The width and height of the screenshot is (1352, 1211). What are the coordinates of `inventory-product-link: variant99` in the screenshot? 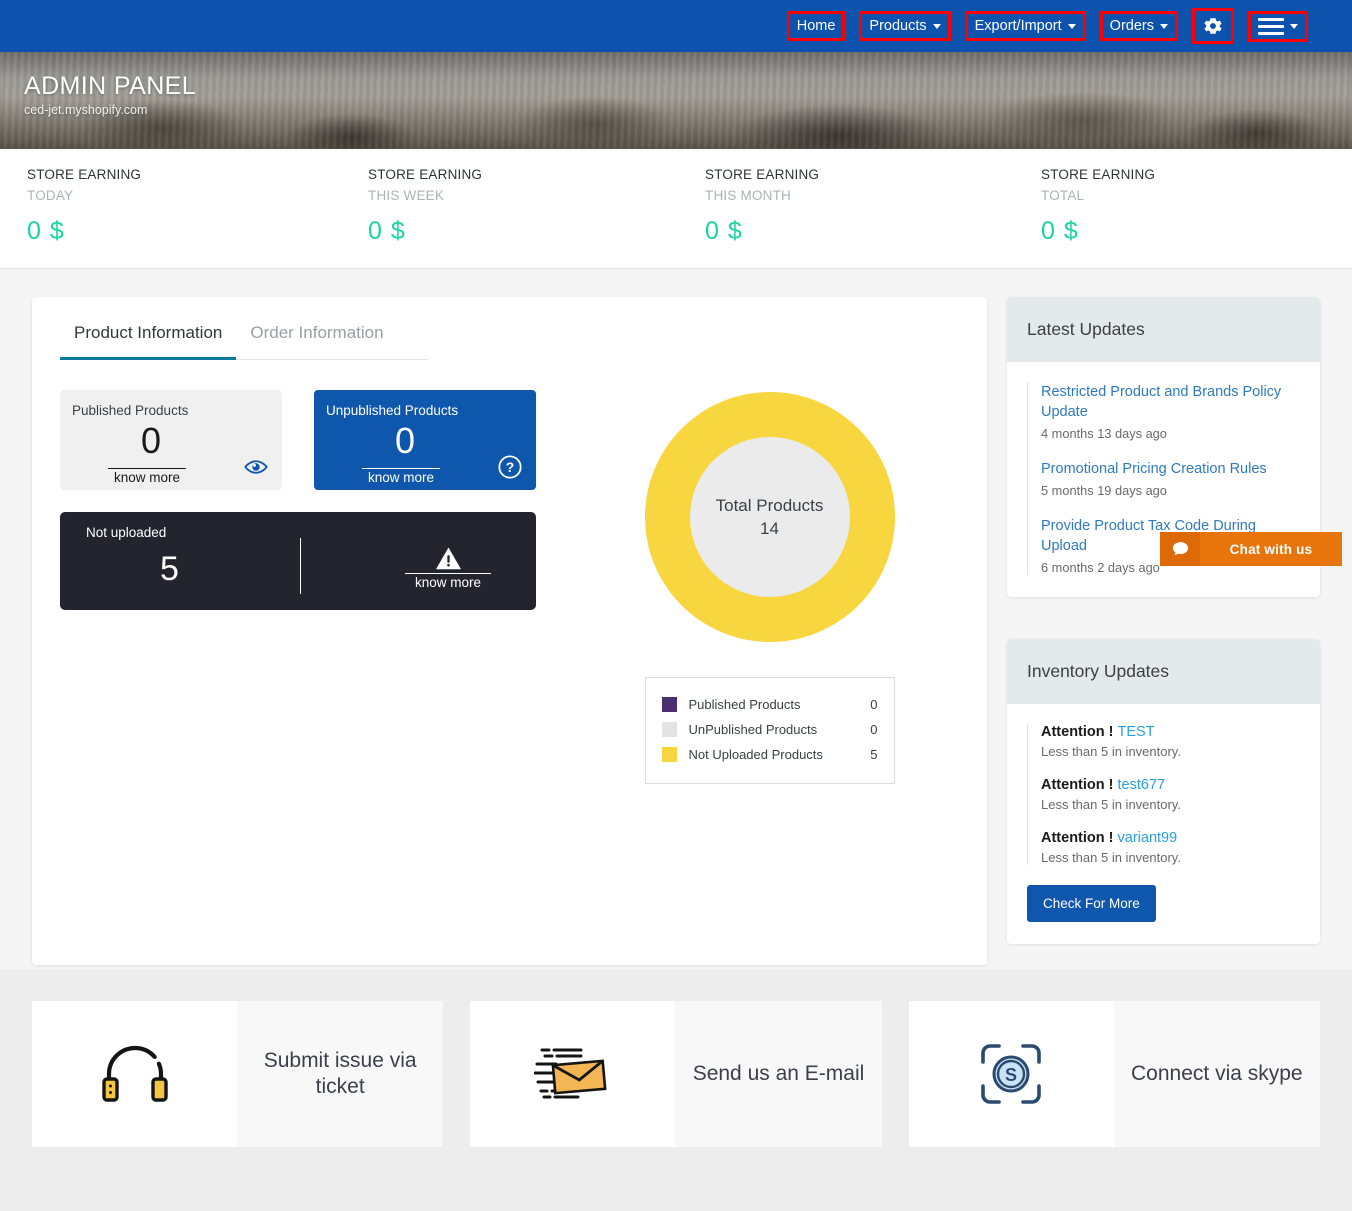 It's located at (1148, 838).